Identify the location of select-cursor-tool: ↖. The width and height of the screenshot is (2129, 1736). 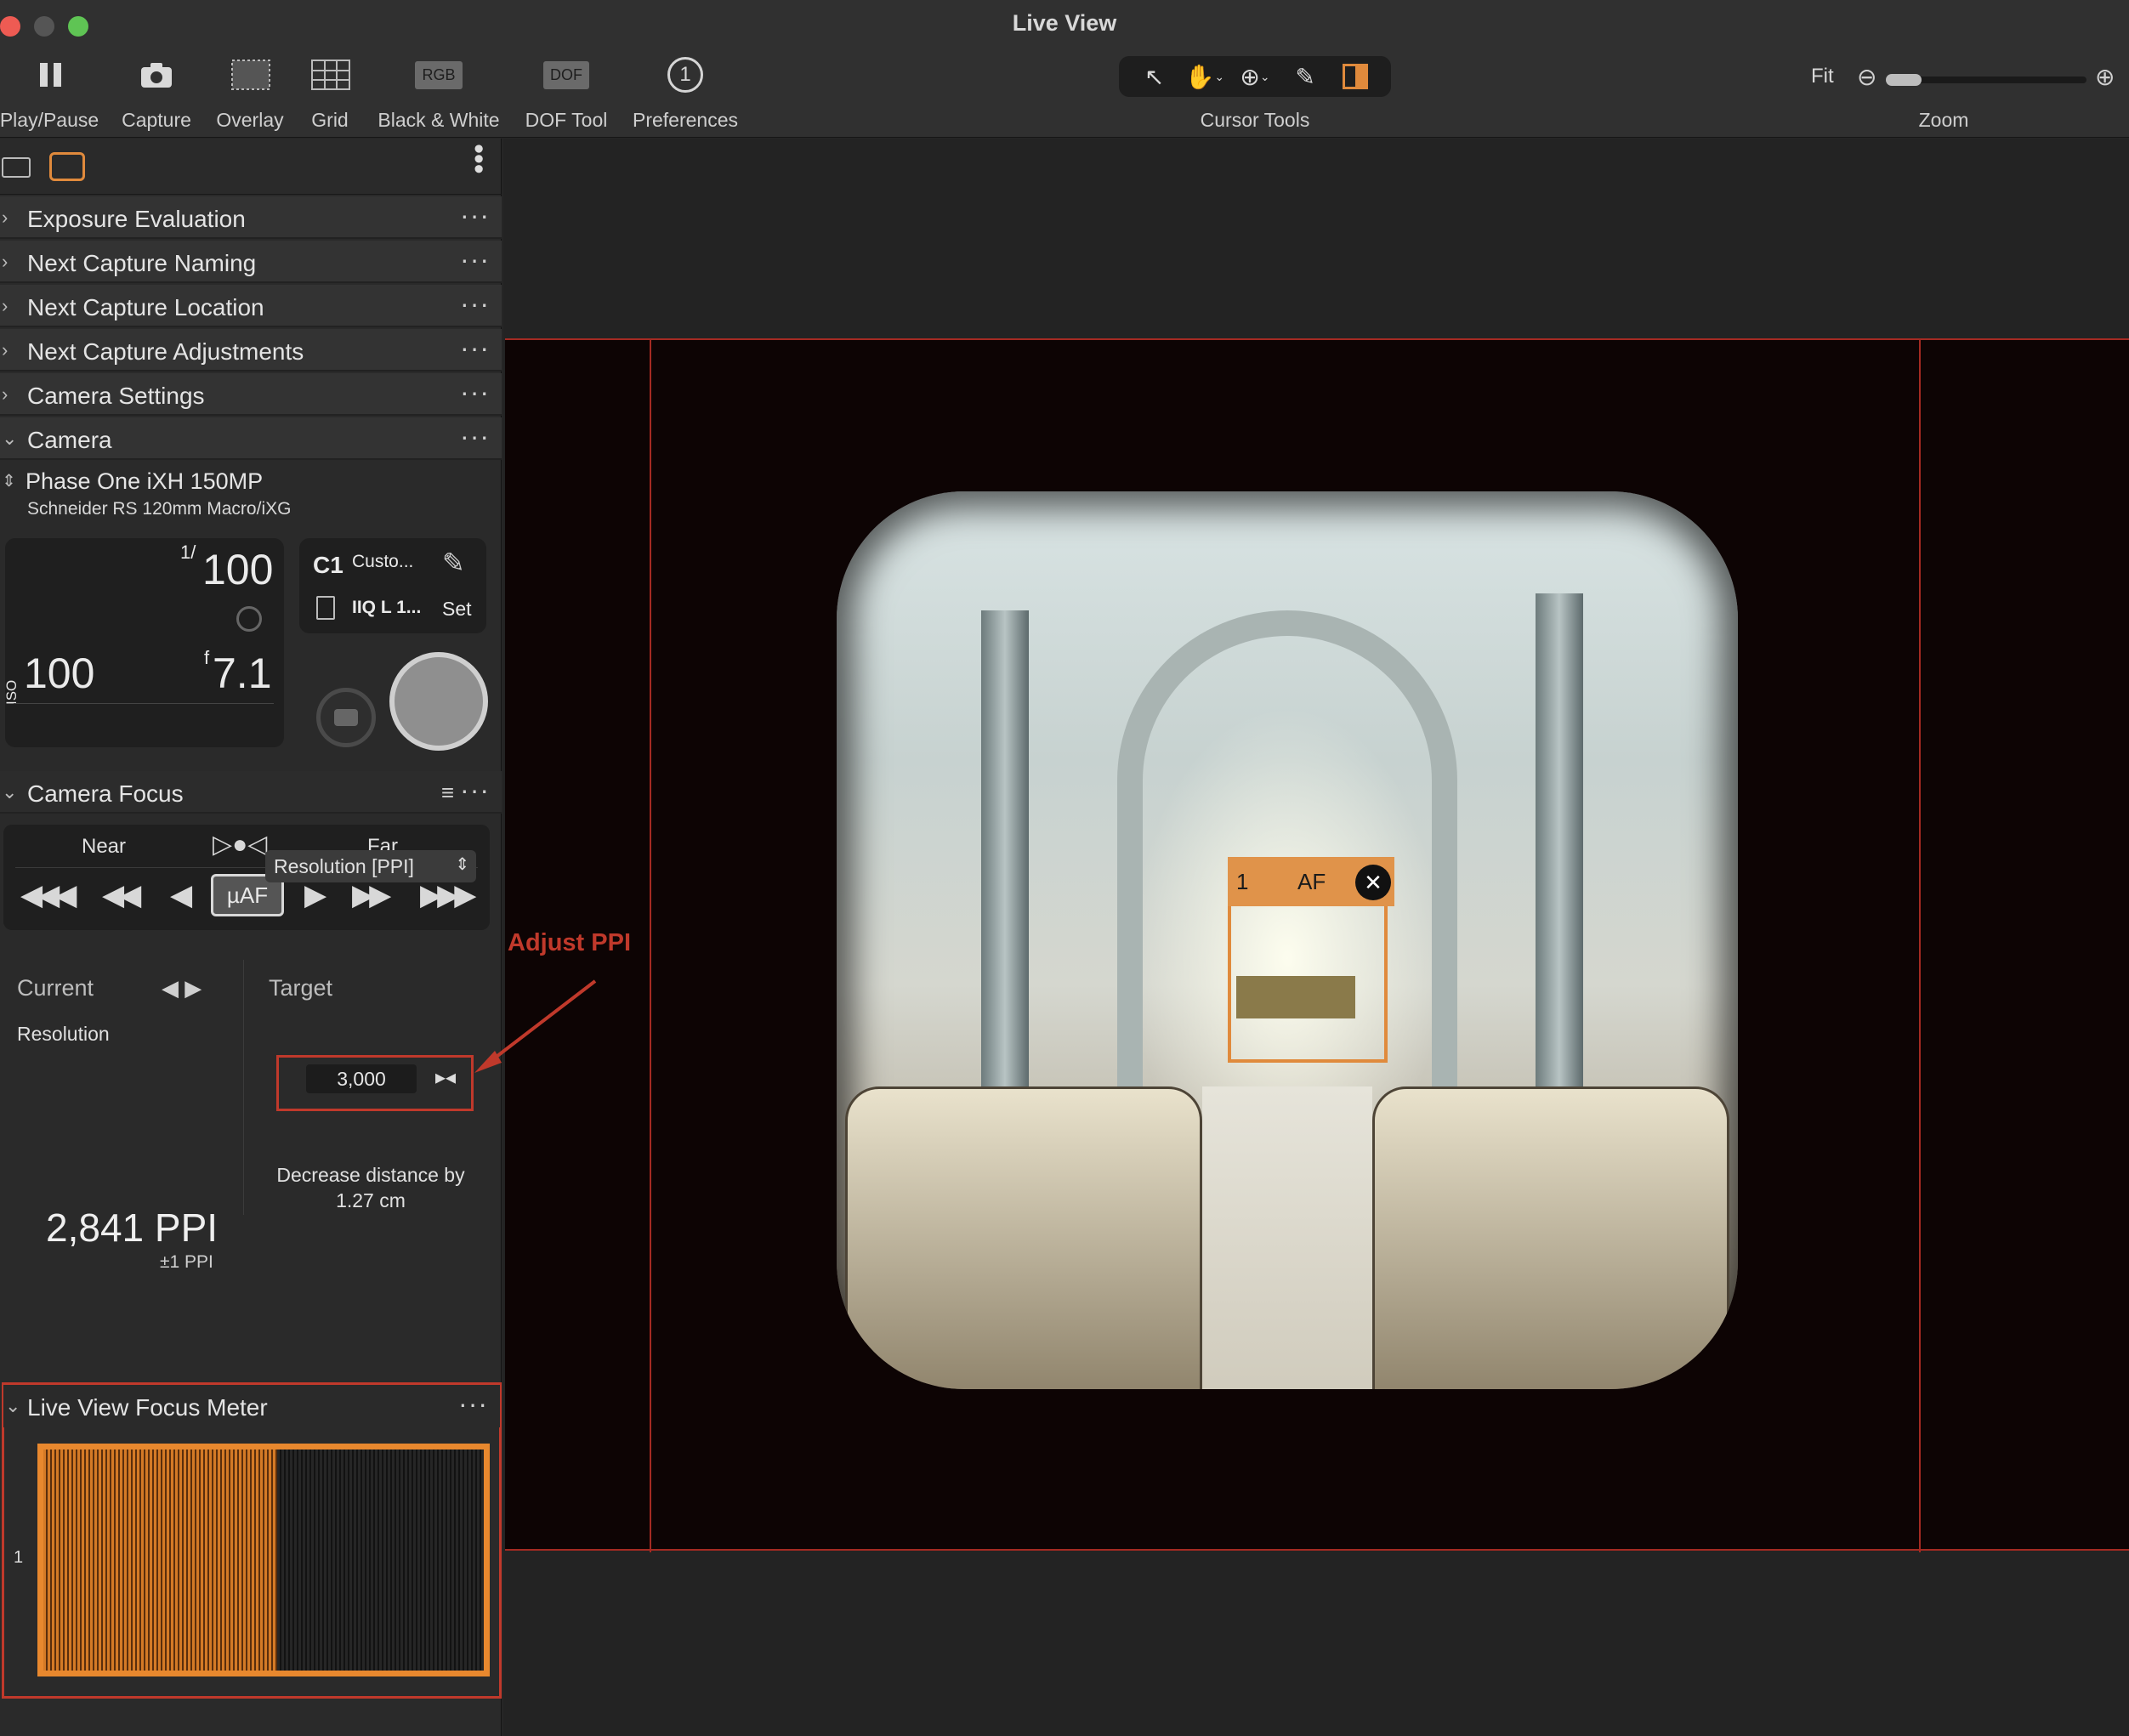
(1154, 77).